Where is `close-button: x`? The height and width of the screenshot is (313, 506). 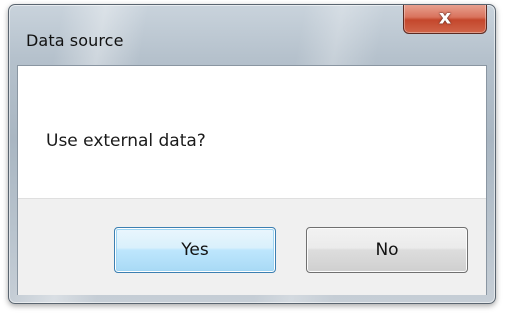
close-button: x is located at coordinates (445, 19).